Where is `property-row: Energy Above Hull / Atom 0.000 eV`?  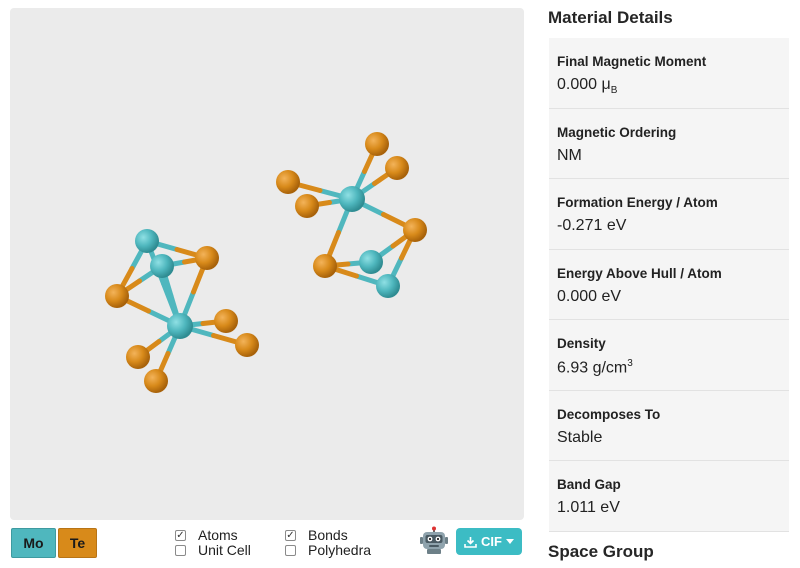 property-row: Energy Above Hull / Atom 0.000 eV is located at coordinates (669, 284).